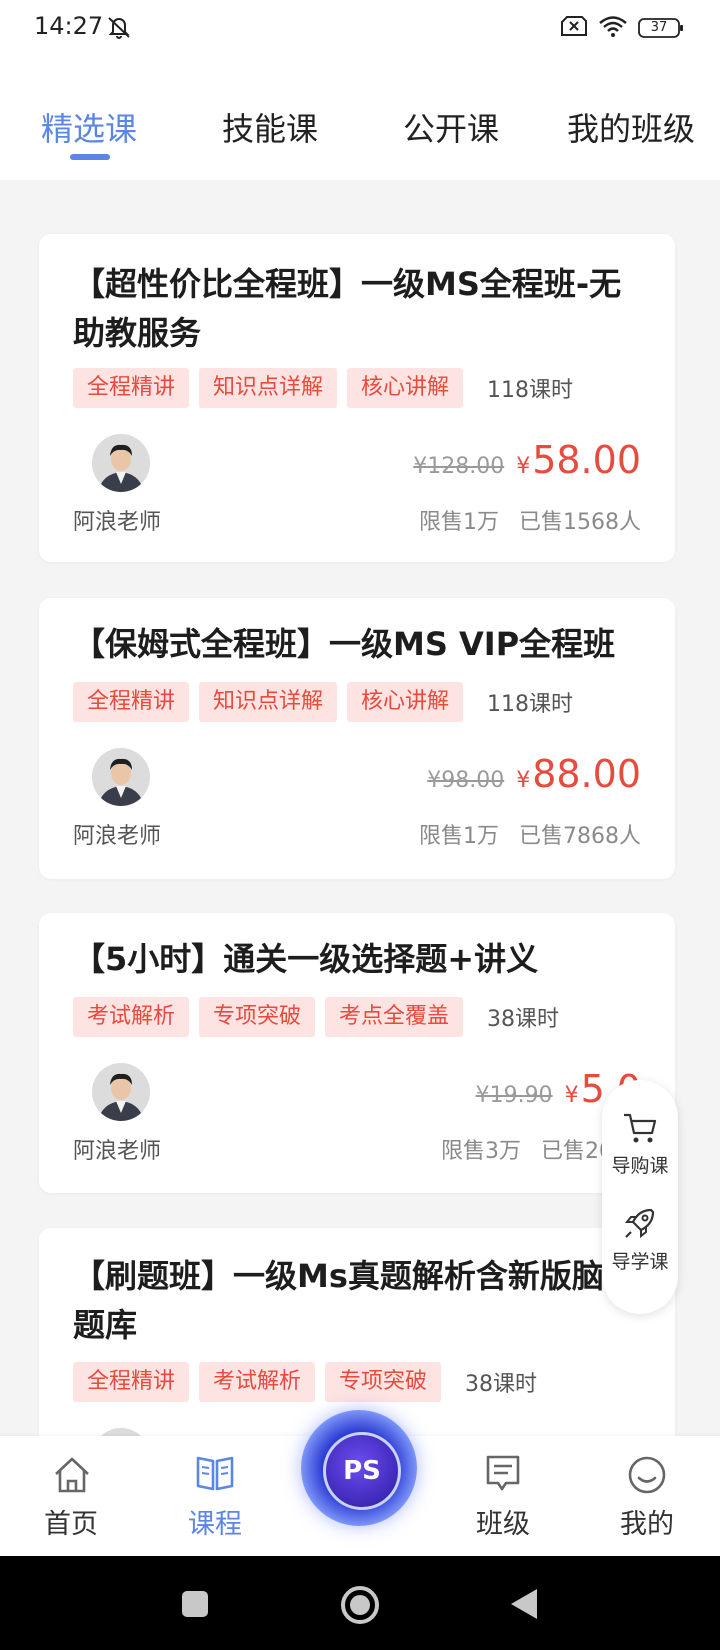  What do you see at coordinates (514, 1095) in the screenshot?
I see `original-price: ¥19.90` at bounding box center [514, 1095].